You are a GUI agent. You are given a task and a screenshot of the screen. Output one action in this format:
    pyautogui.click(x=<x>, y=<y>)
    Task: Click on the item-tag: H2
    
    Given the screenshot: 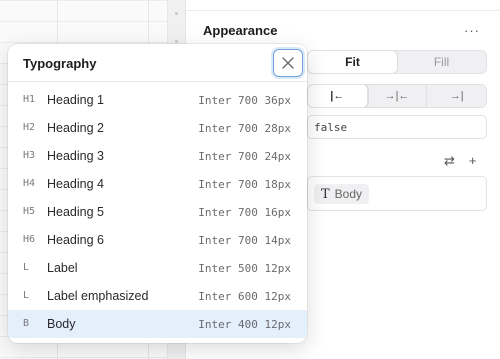 What is the action you would take?
    pyautogui.click(x=29, y=127)
    